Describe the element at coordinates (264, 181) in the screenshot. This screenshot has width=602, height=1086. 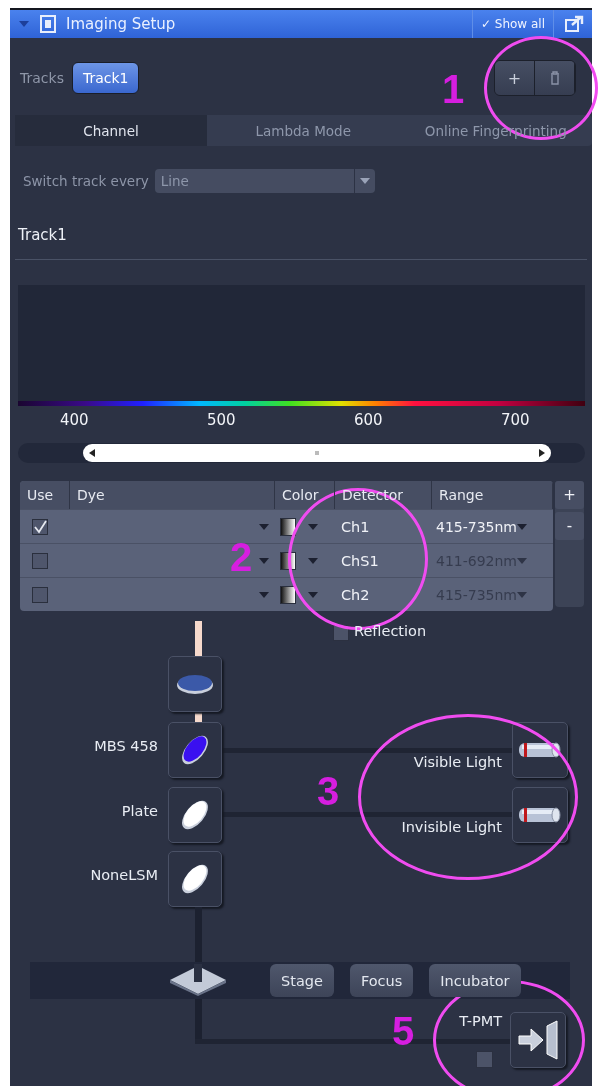
I see `switch-track-dropdown: Line` at that location.